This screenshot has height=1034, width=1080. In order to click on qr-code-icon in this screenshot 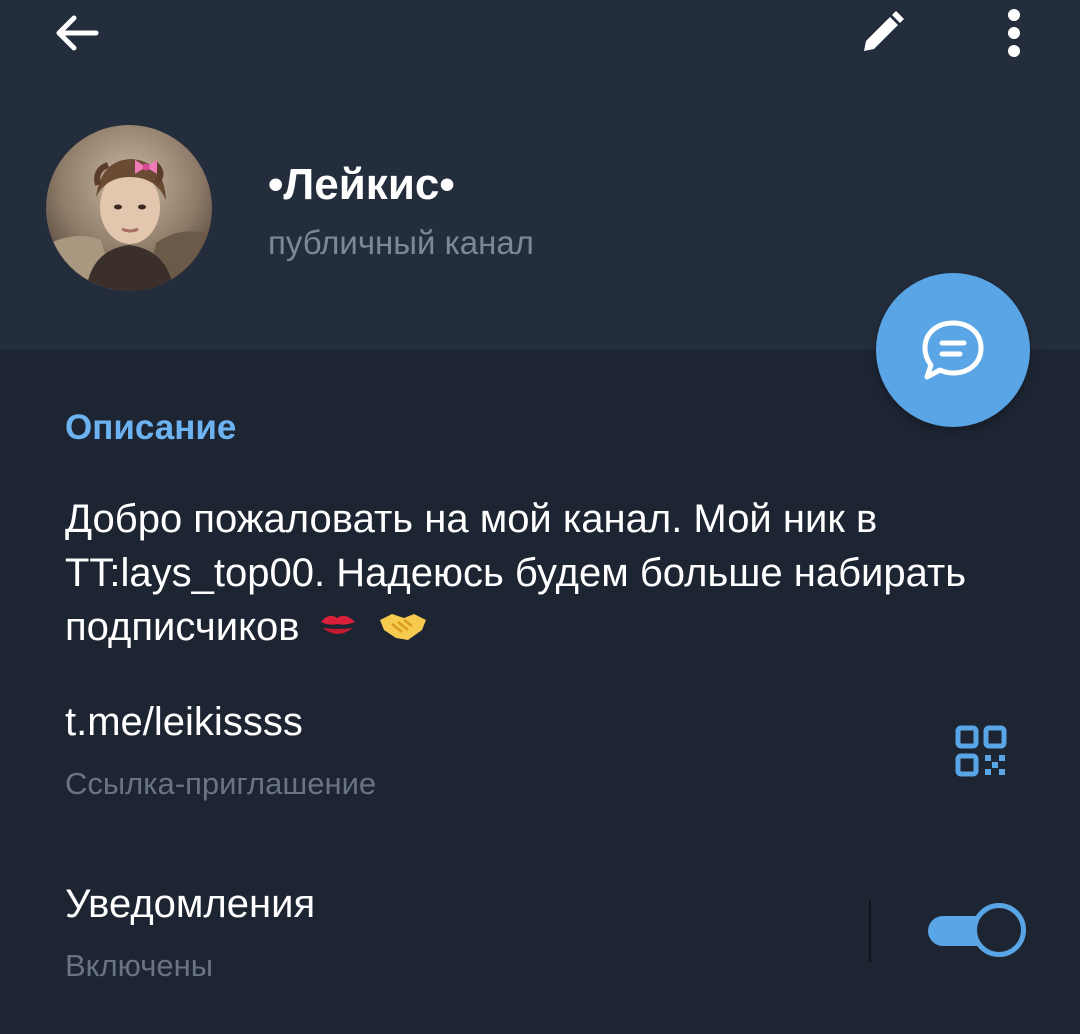, I will do `click(981, 751)`.